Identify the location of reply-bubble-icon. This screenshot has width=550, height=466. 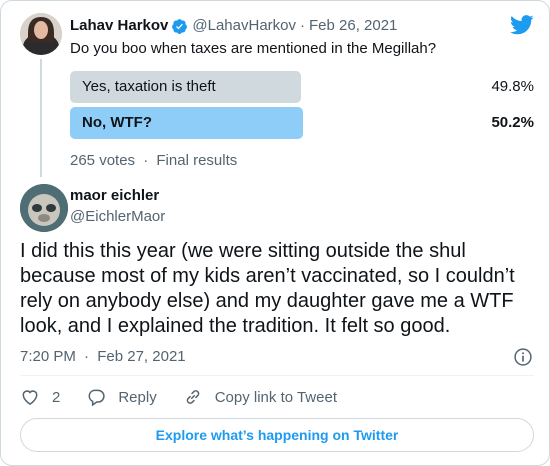
(97, 398).